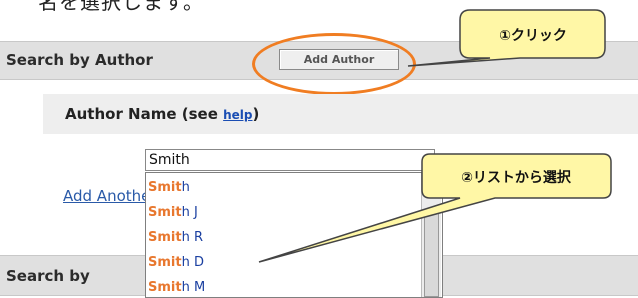  I want to click on author-name-label-text: Author Name (see, so click(144, 114).